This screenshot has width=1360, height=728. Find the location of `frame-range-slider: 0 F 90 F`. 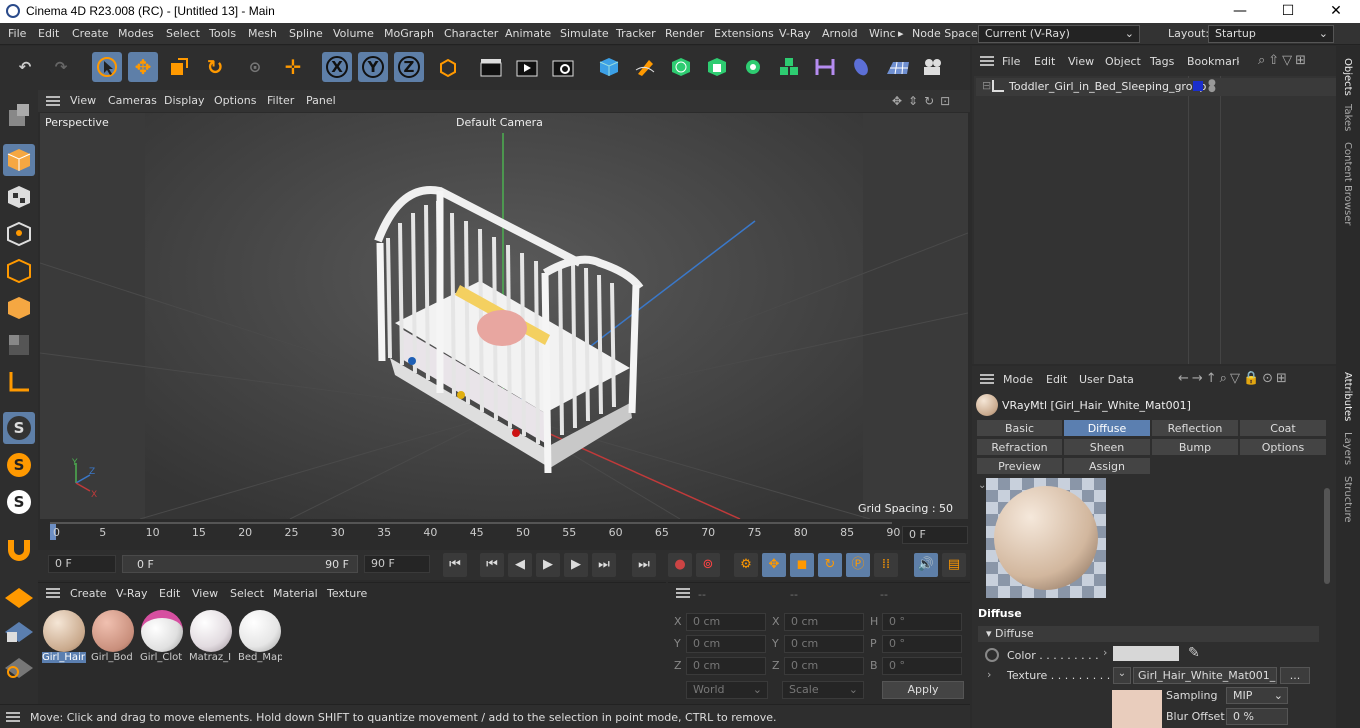

frame-range-slider: 0 F 90 F is located at coordinates (240, 564).